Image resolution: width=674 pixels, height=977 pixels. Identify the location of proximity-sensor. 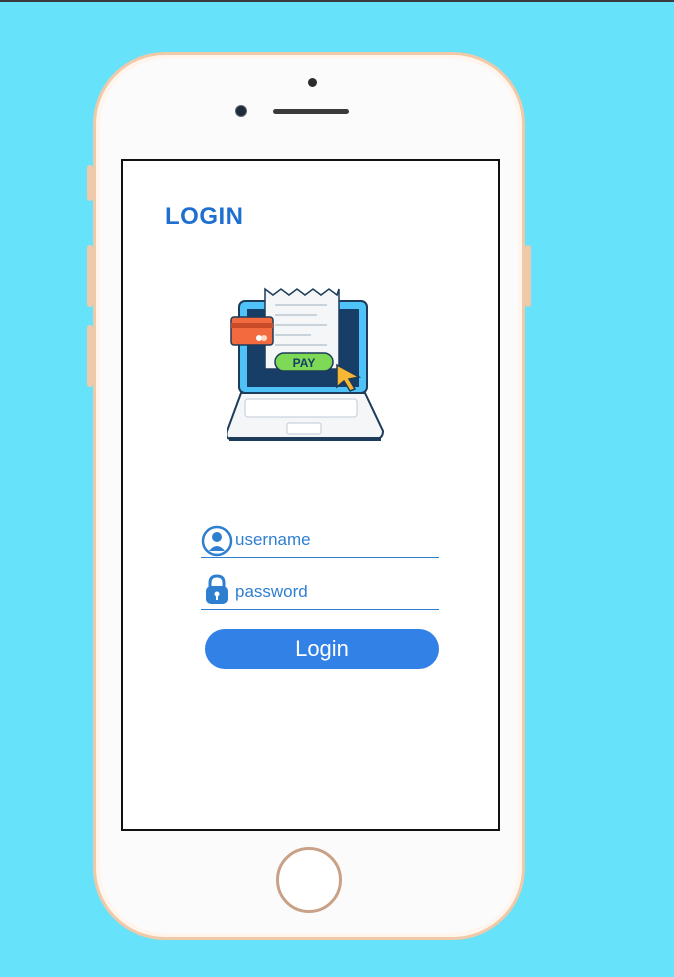
(312, 82).